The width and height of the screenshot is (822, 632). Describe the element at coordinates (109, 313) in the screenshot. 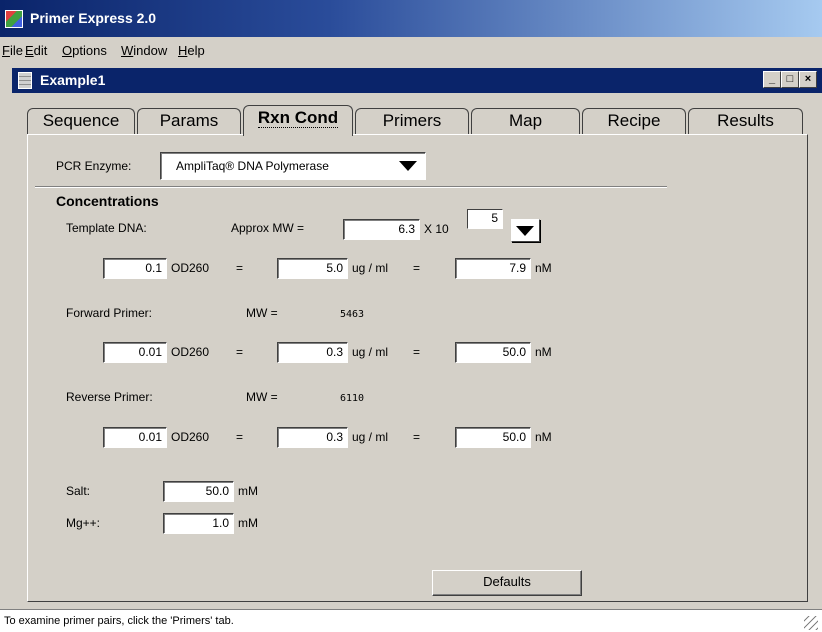

I see `forward-primer-label: Forward Primer:` at that location.